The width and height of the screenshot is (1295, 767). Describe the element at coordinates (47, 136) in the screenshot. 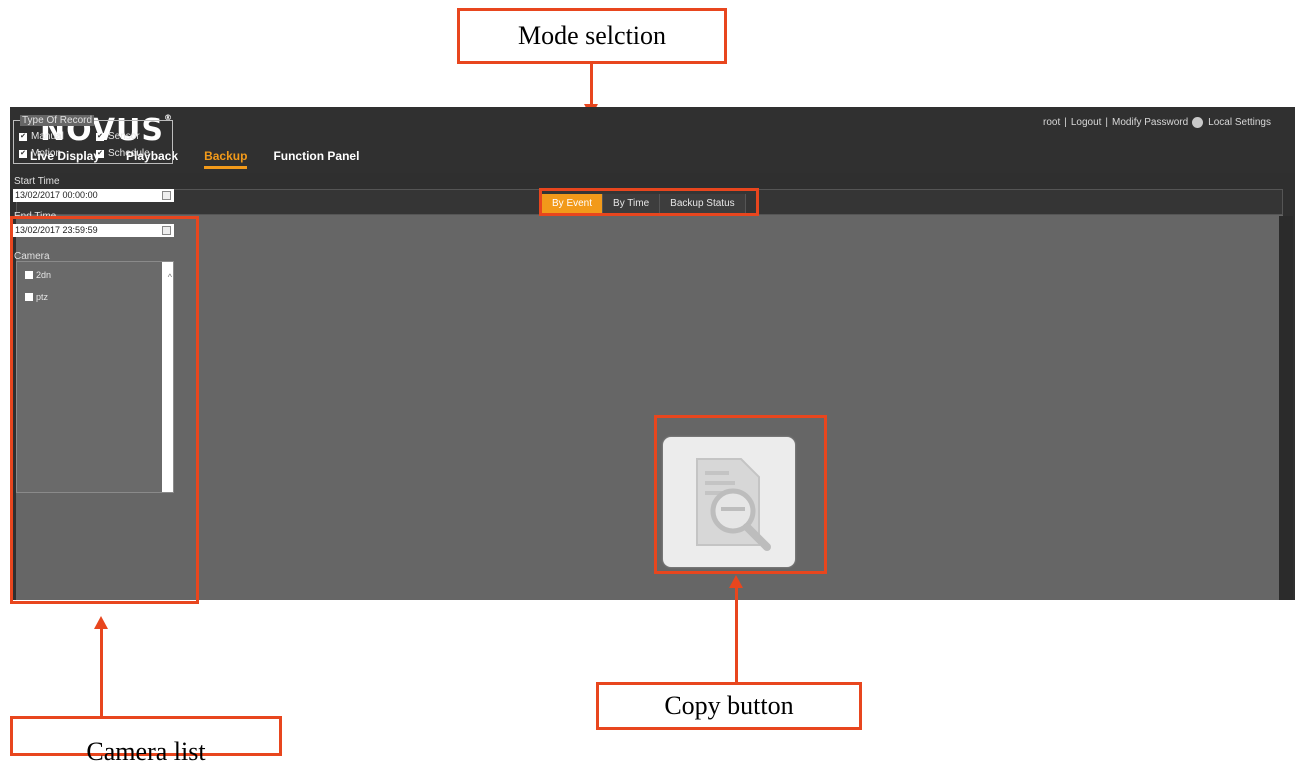

I see `checkbox-manual-label: Manual` at that location.